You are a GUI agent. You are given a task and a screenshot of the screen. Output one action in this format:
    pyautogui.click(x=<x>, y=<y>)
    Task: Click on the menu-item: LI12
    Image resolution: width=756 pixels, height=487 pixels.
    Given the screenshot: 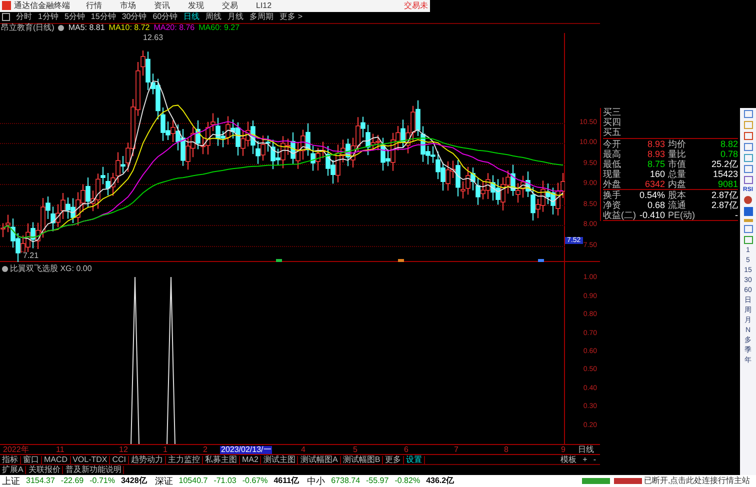 What is the action you would take?
    pyautogui.click(x=264, y=6)
    